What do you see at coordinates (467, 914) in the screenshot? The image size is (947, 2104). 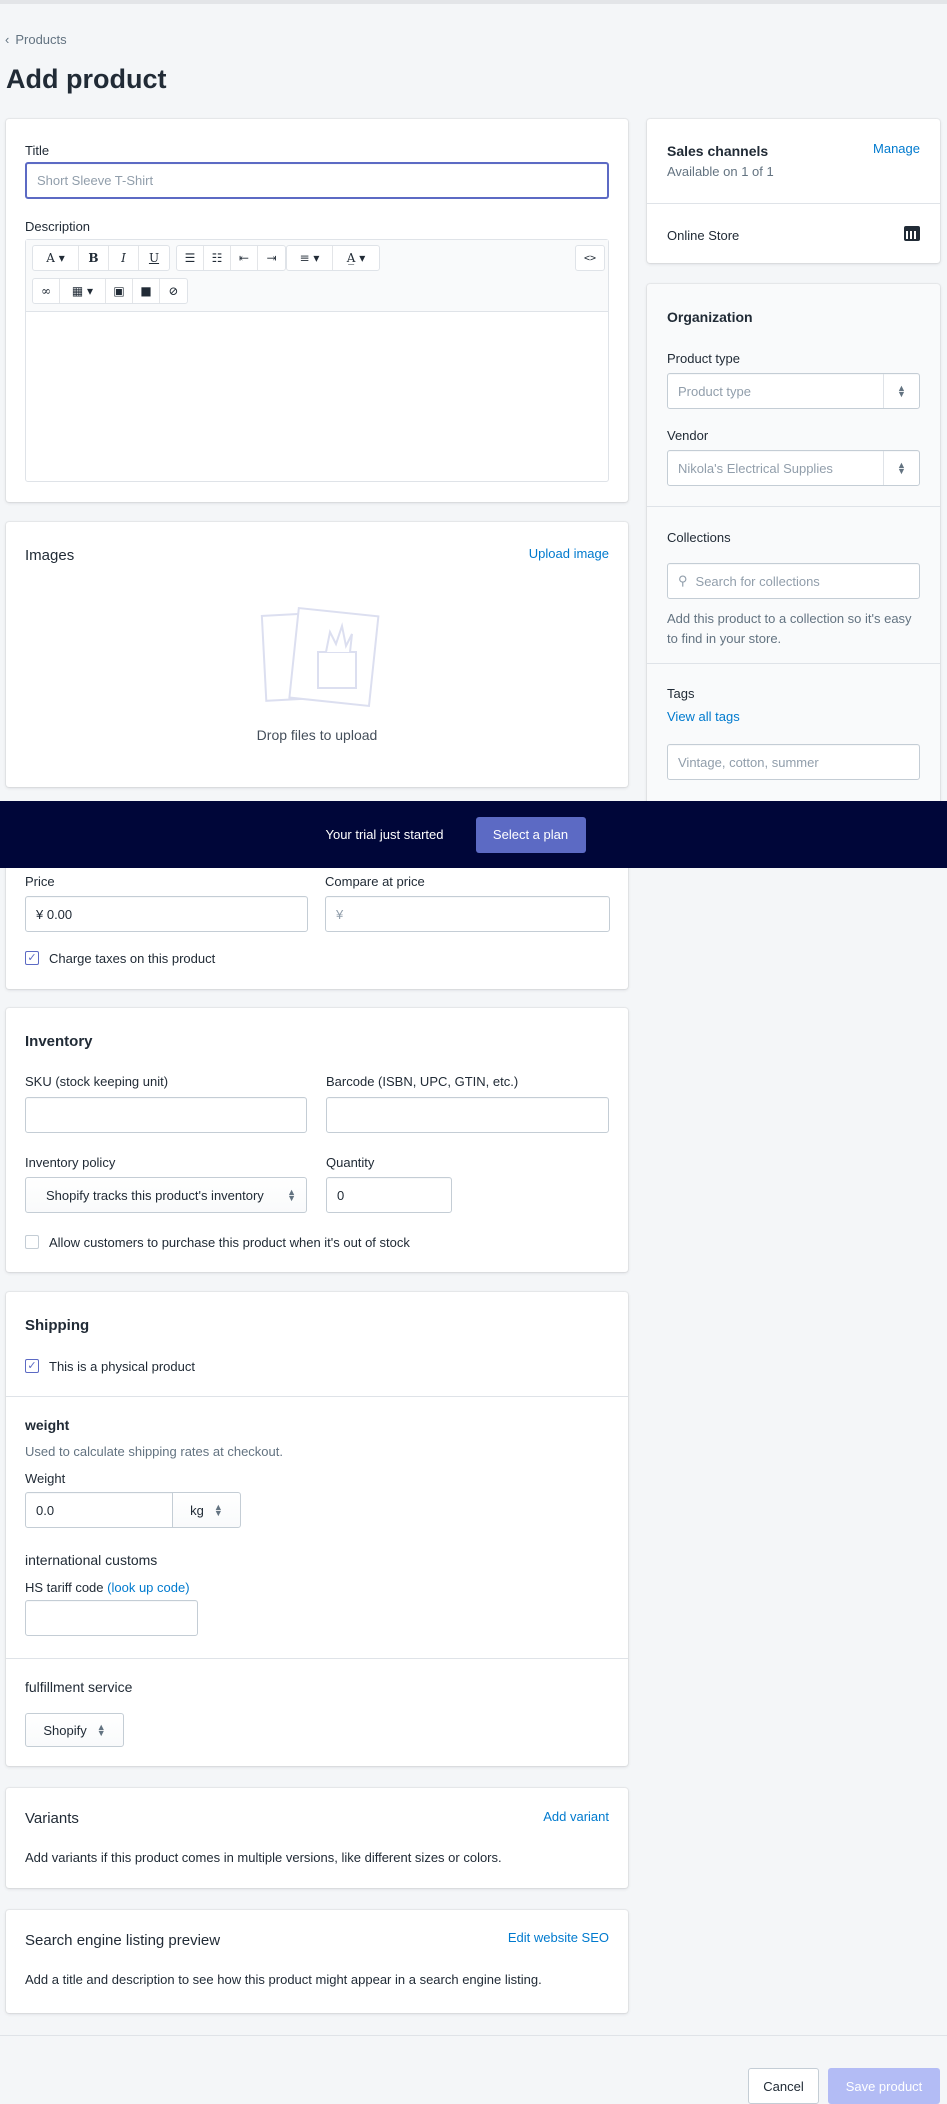 I see `compare-price-input: ¥` at bounding box center [467, 914].